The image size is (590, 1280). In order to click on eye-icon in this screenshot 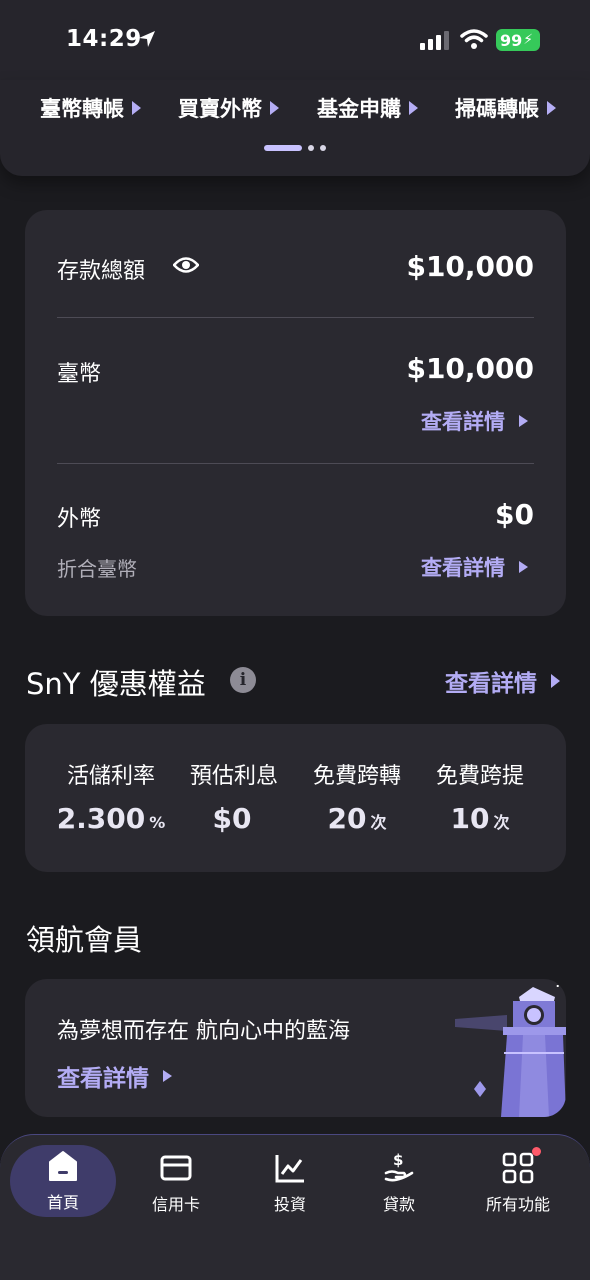, I will do `click(186, 265)`.